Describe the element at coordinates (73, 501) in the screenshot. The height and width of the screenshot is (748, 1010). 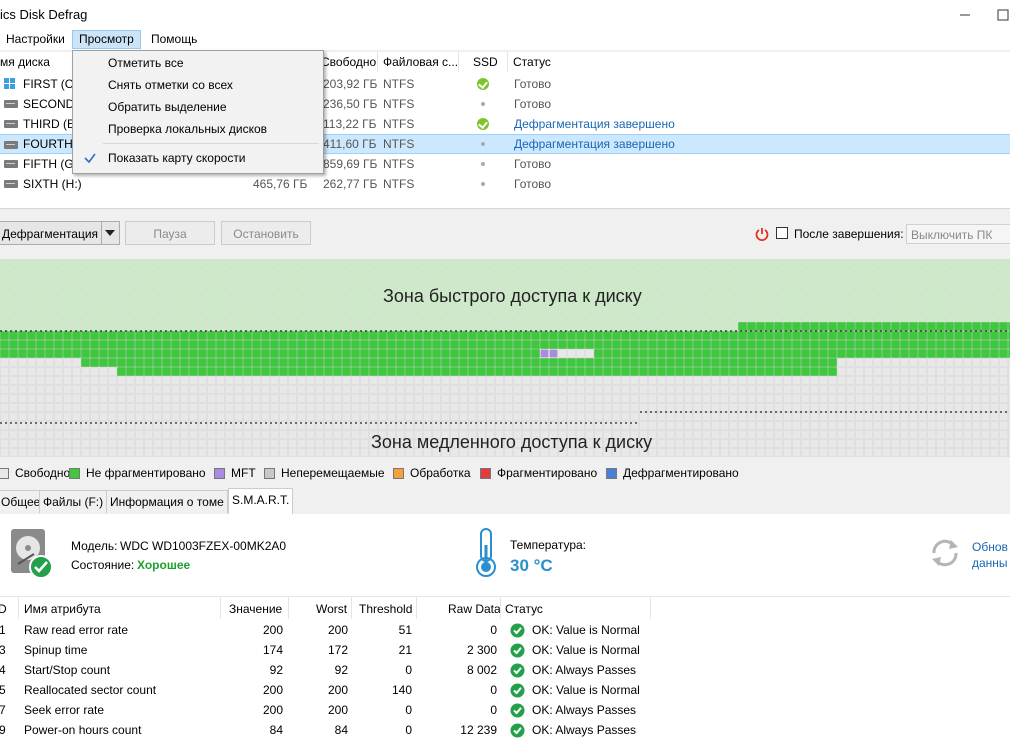
I see `tab-files: Файлы (F:)` at that location.